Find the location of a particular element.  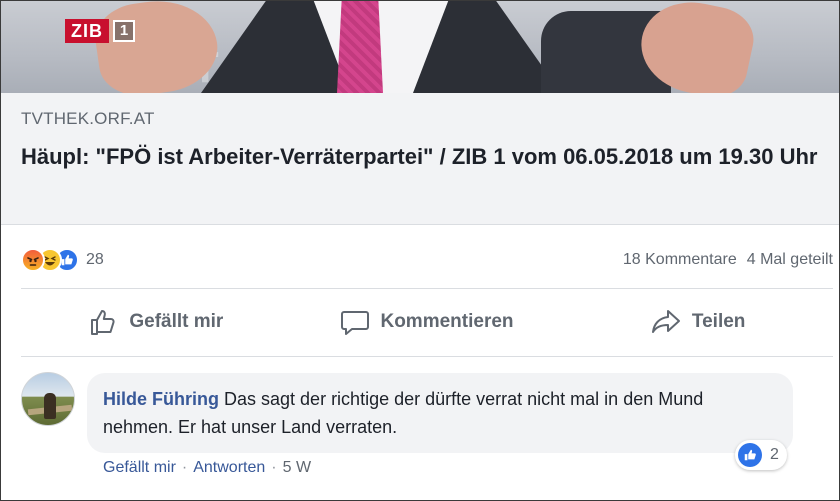

share-button: Teilen is located at coordinates (697, 322).